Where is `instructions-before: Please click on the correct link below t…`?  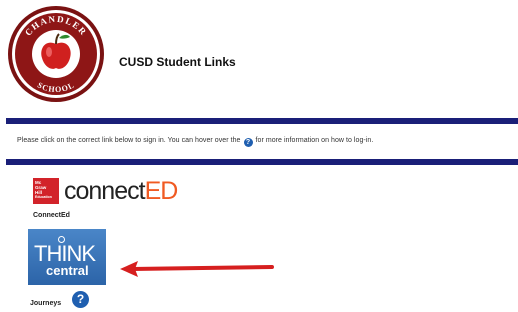
instructions-before: Please click on the correct link below t… is located at coordinates (129, 140).